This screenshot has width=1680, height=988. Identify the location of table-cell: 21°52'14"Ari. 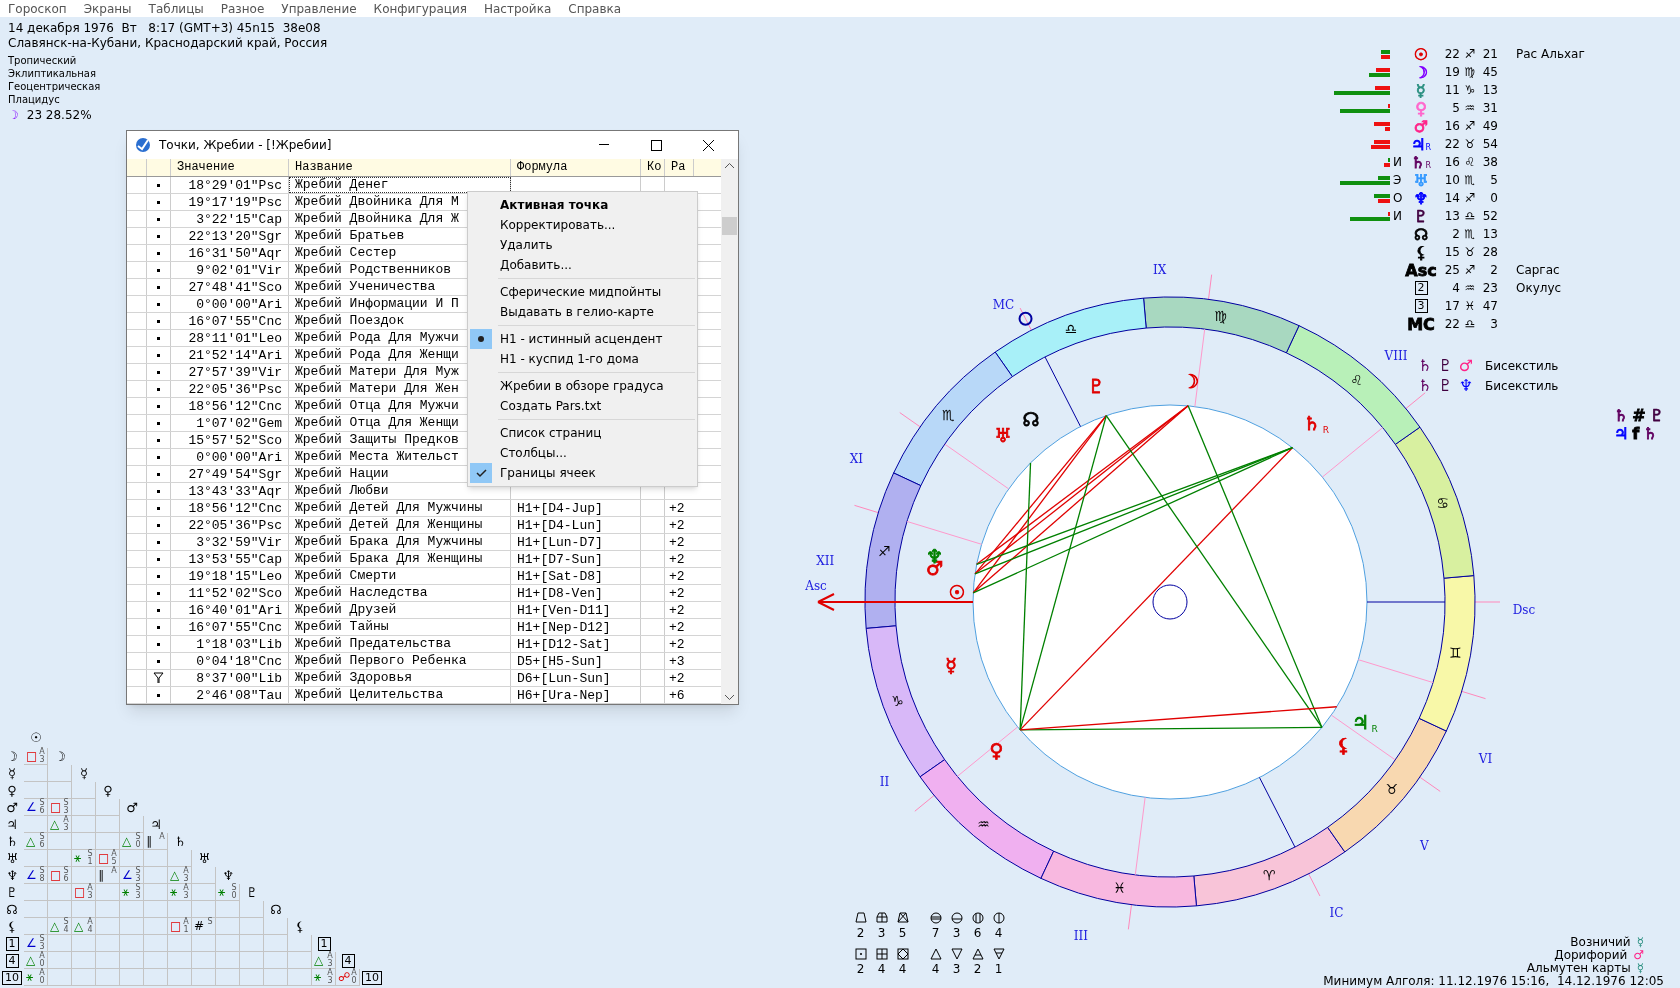
(230, 355).